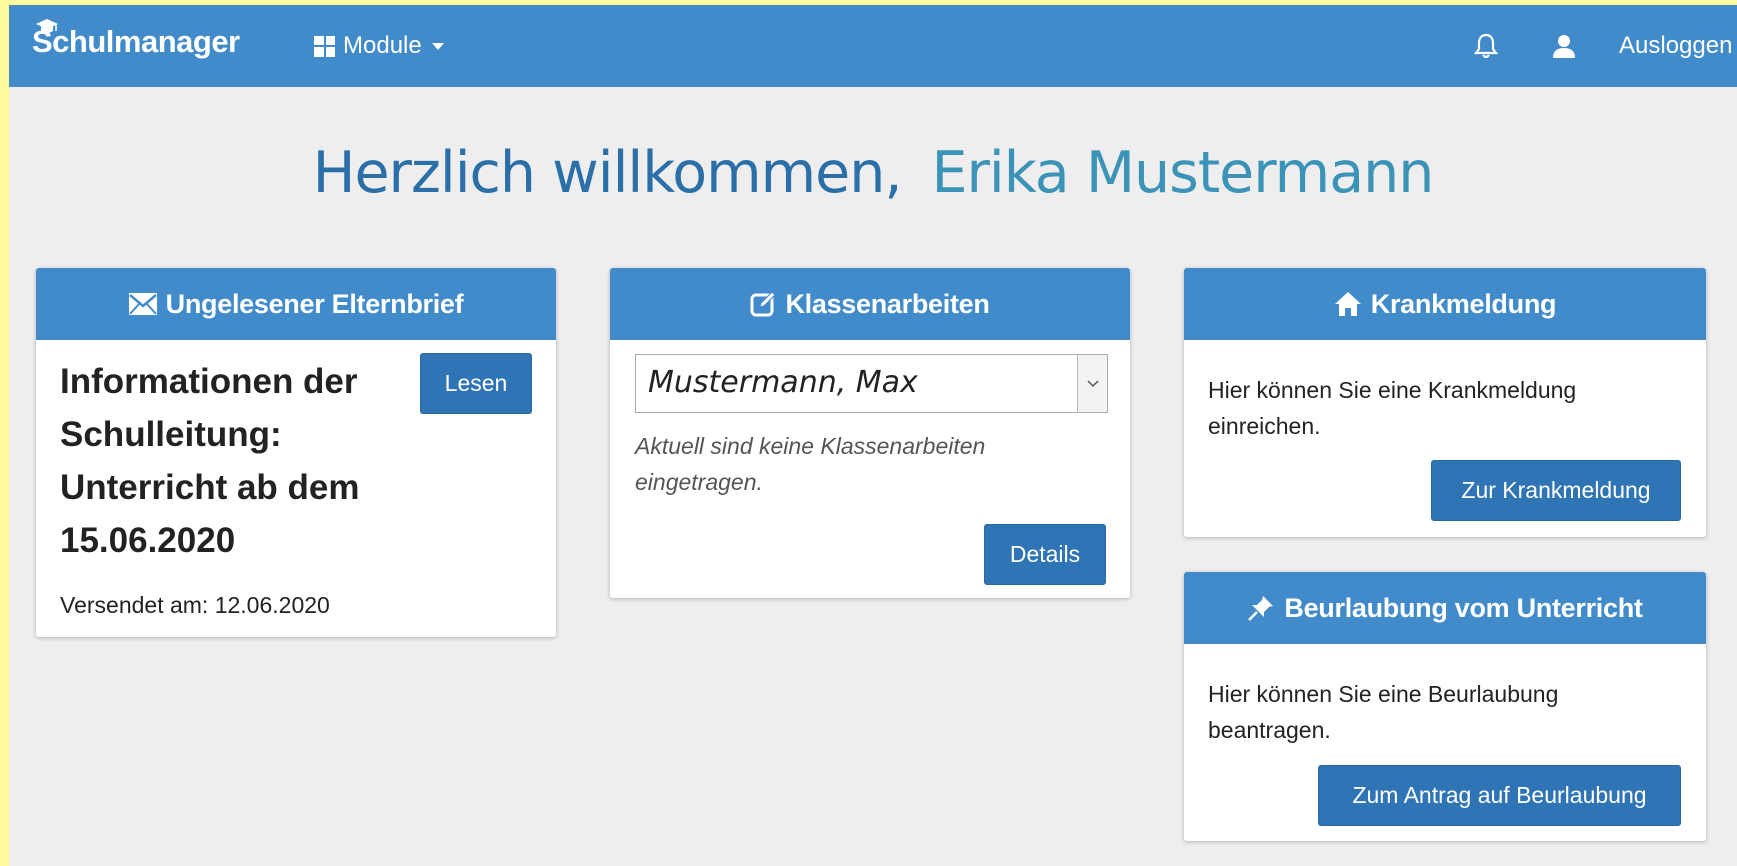  Describe the element at coordinates (324, 46) in the screenshot. I see `grid-icon` at that location.